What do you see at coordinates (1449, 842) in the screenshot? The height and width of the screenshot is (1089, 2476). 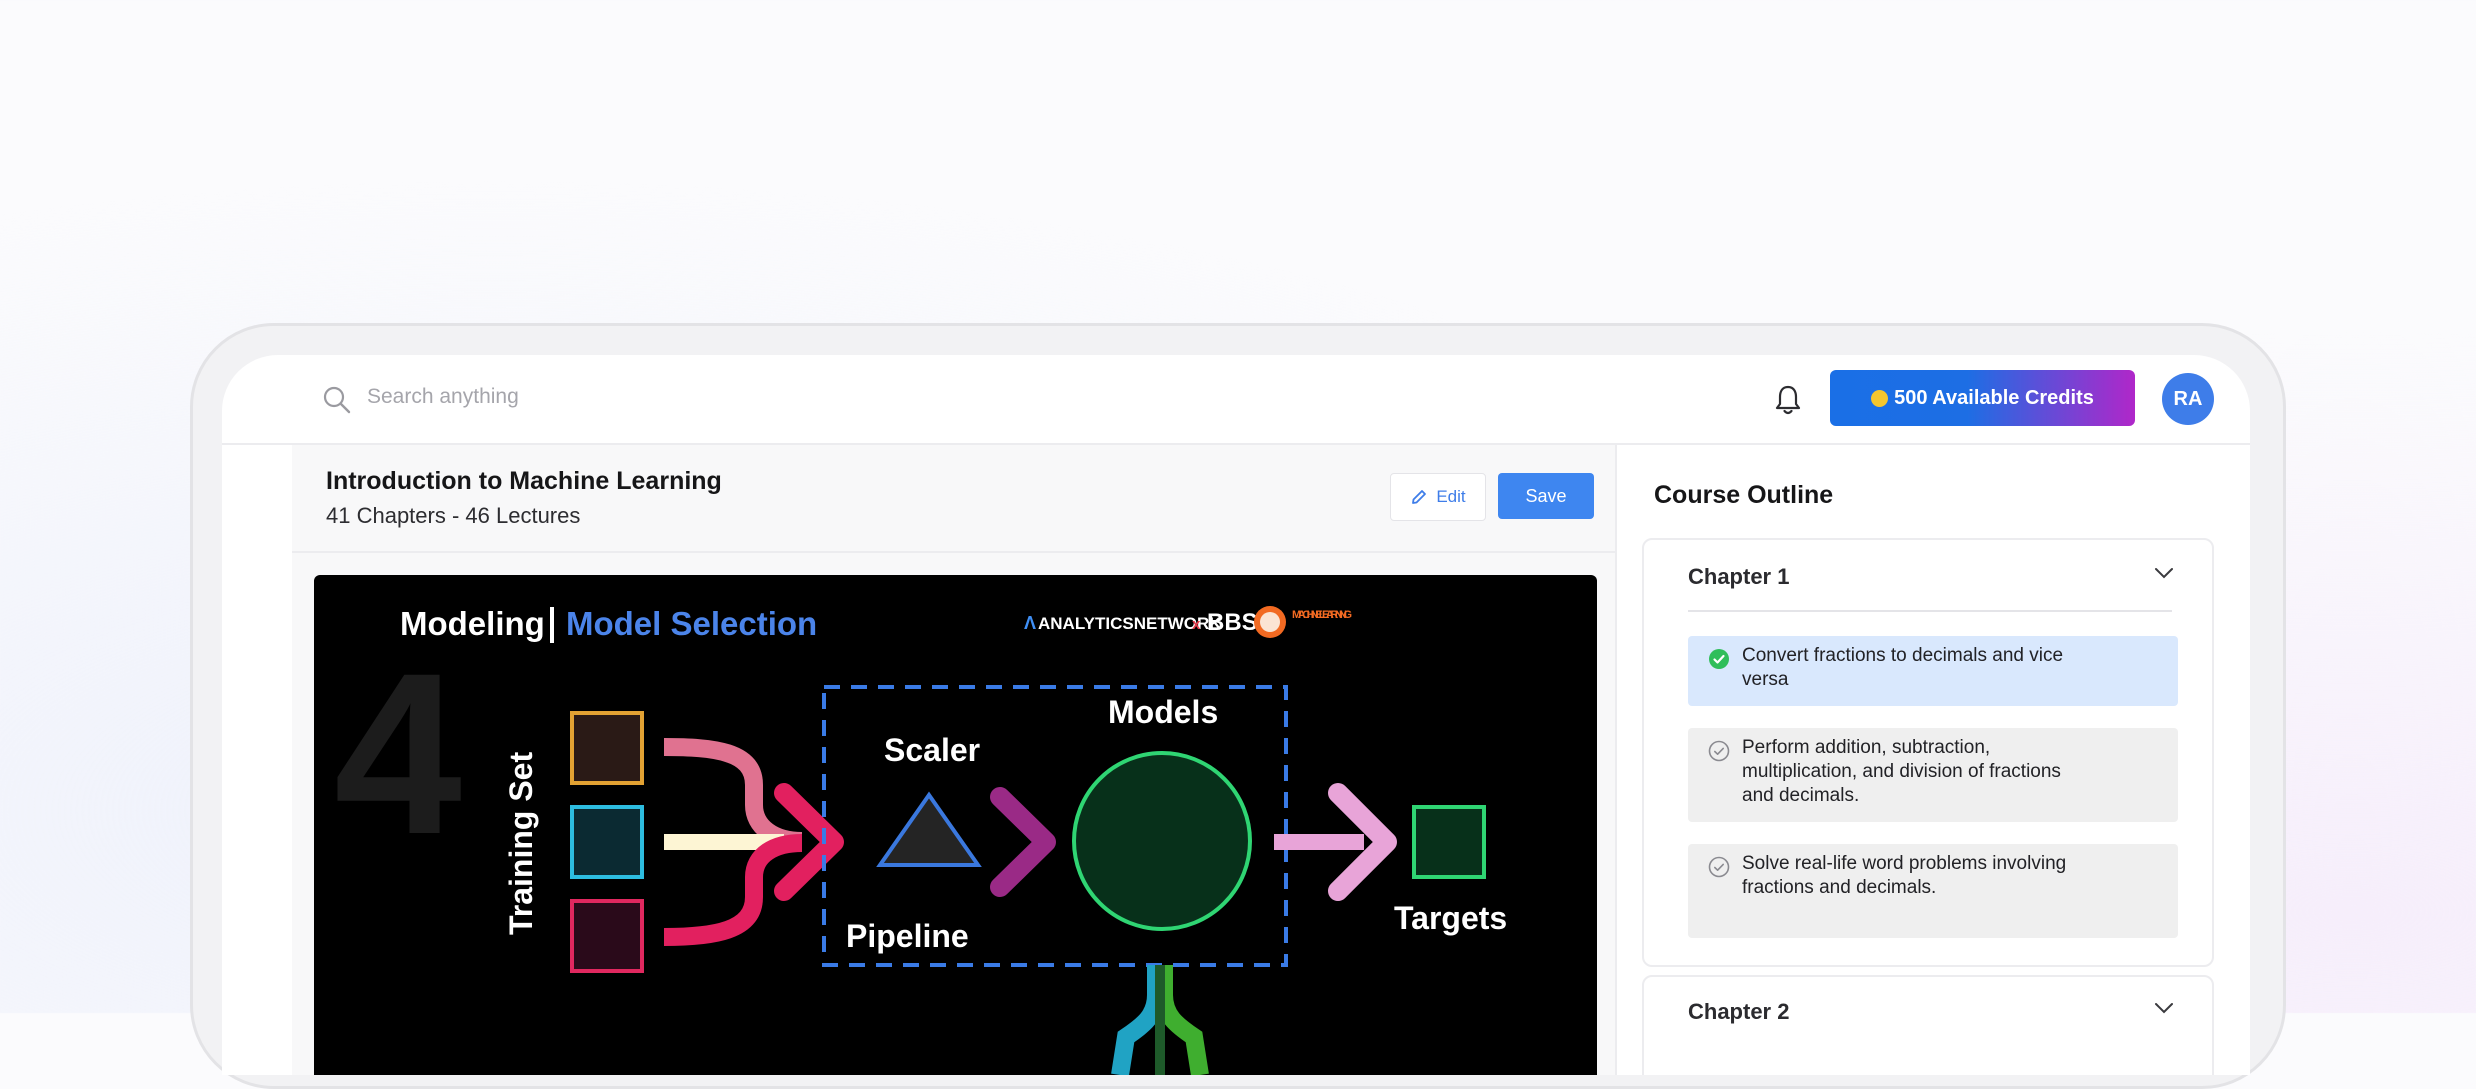 I see `target-square` at bounding box center [1449, 842].